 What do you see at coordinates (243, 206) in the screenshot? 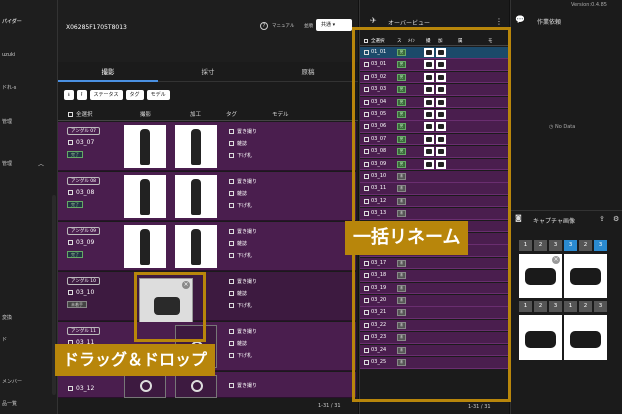
I see `tag-hangtag: 下げ札` at bounding box center [243, 206].